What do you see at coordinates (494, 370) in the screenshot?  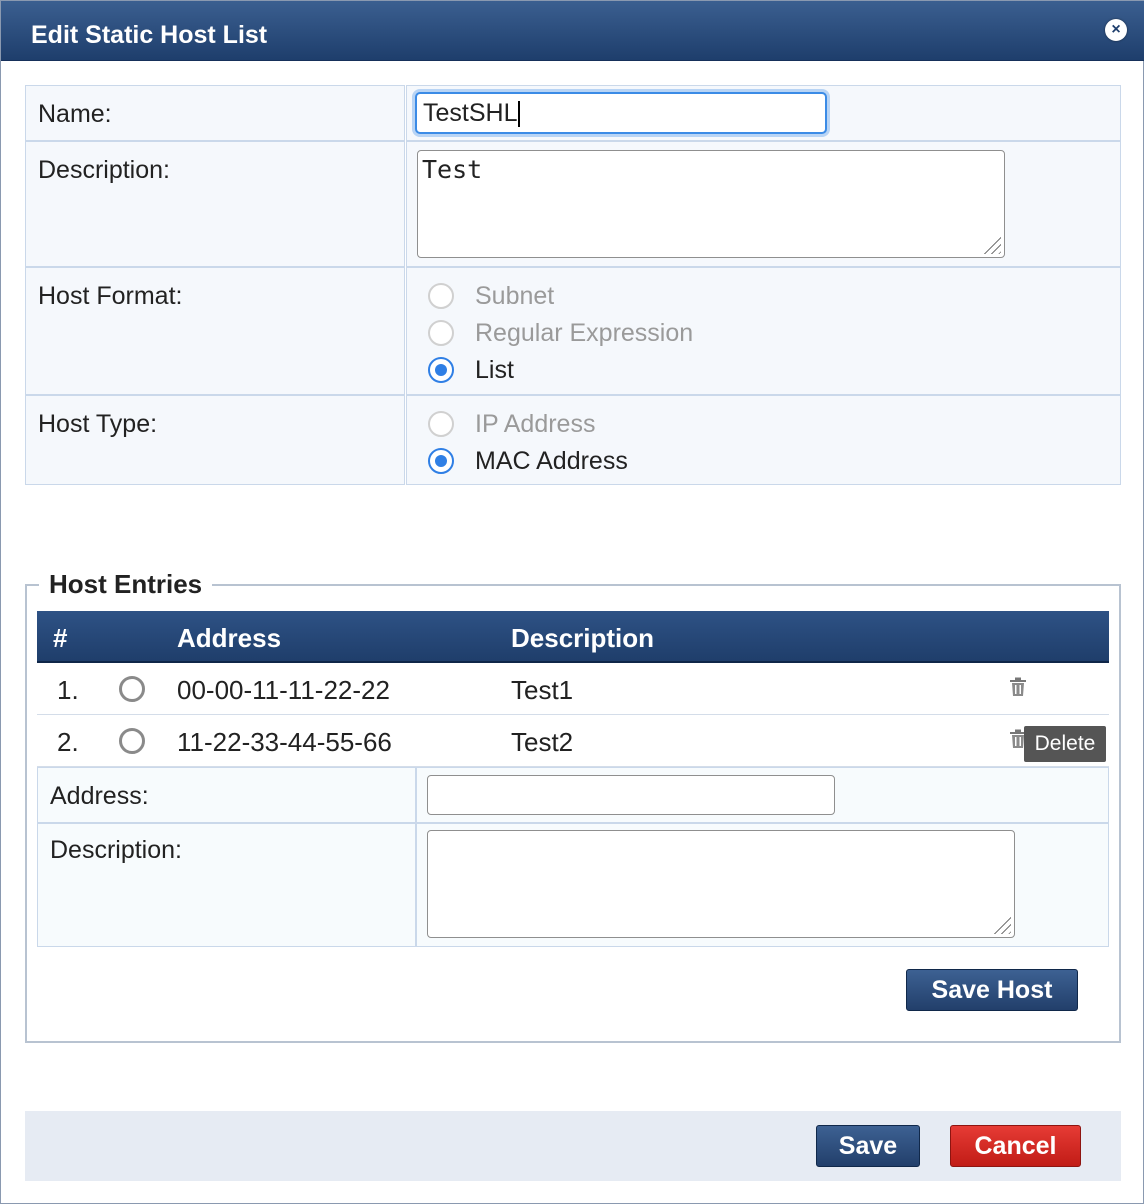 I see `host-format-list-label: List` at bounding box center [494, 370].